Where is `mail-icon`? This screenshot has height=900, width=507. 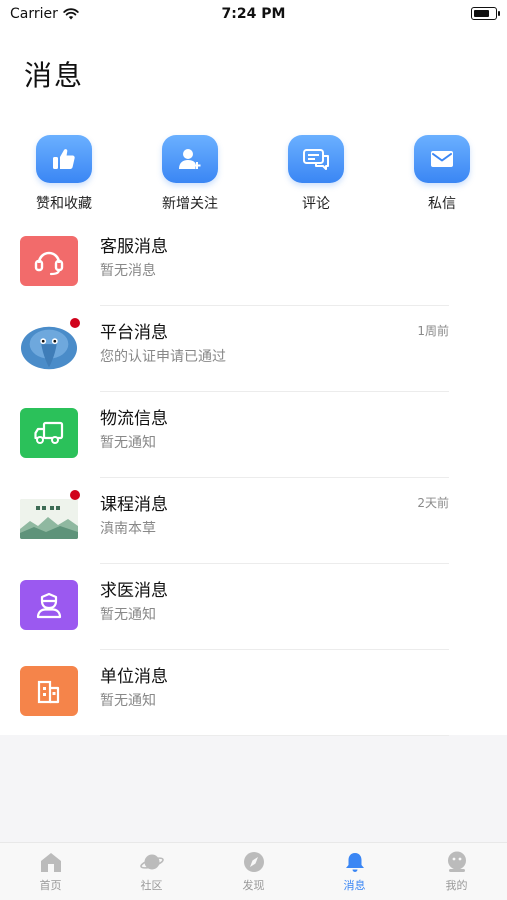 mail-icon is located at coordinates (442, 159).